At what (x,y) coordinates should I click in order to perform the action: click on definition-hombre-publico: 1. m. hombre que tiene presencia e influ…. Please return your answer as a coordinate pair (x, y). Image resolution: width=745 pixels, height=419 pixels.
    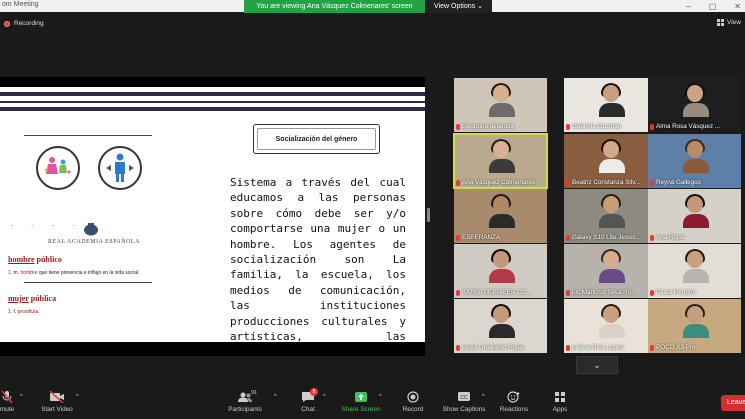
    Looking at the image, I should click on (74, 273).